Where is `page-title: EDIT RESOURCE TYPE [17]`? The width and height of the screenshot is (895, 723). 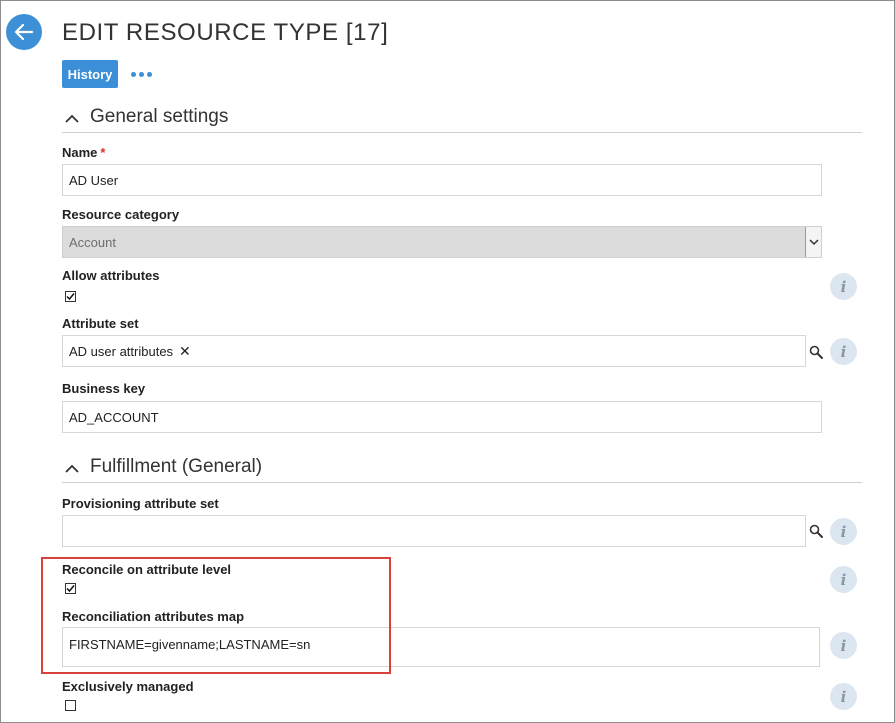 page-title: EDIT RESOURCE TYPE [17] is located at coordinates (225, 32).